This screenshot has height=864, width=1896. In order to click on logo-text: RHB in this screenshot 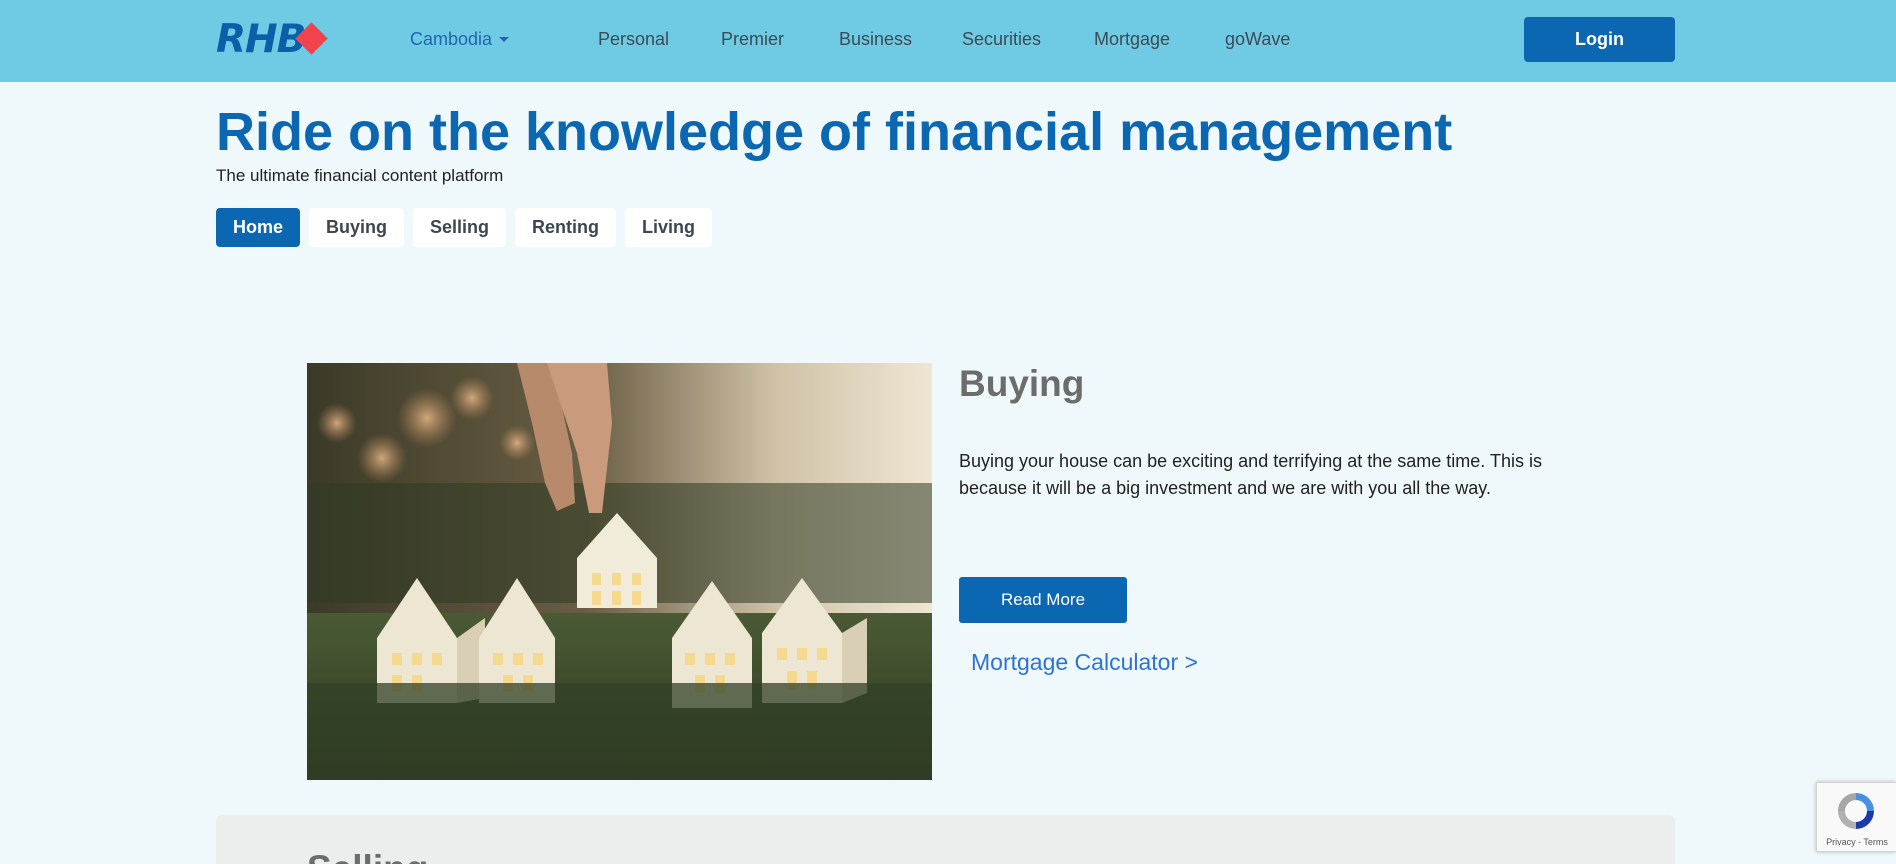, I will do `click(261, 39)`.